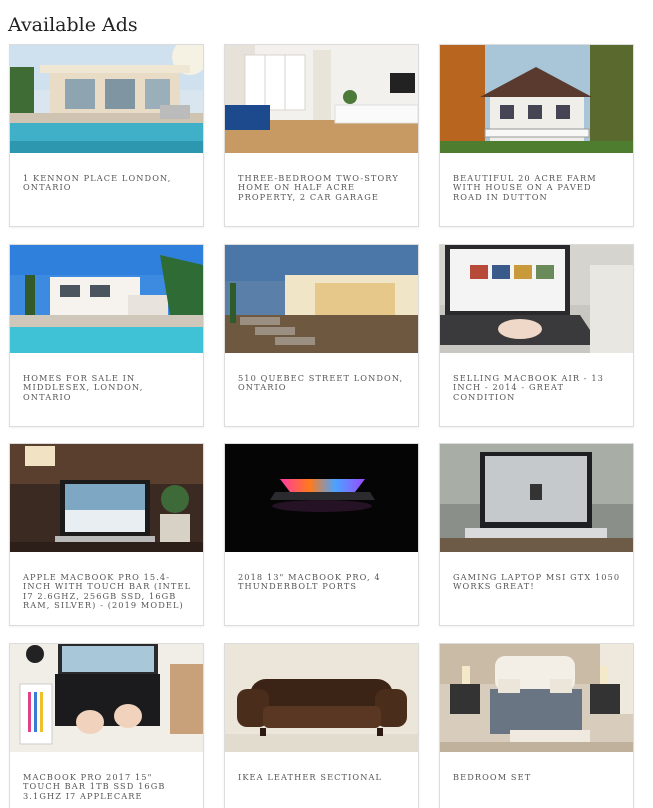  I want to click on ad-card: Ikea Leather Sectional, so click(321, 725).